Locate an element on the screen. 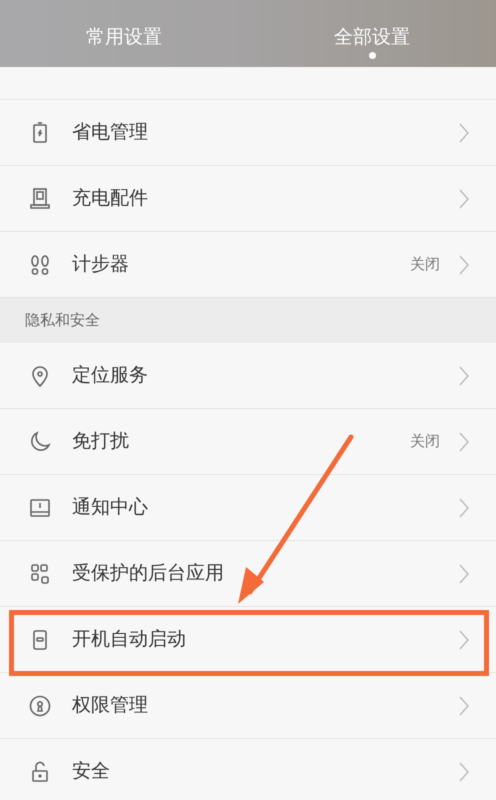 This screenshot has height=800, width=496. settings-row: 安全 is located at coordinates (248, 769).